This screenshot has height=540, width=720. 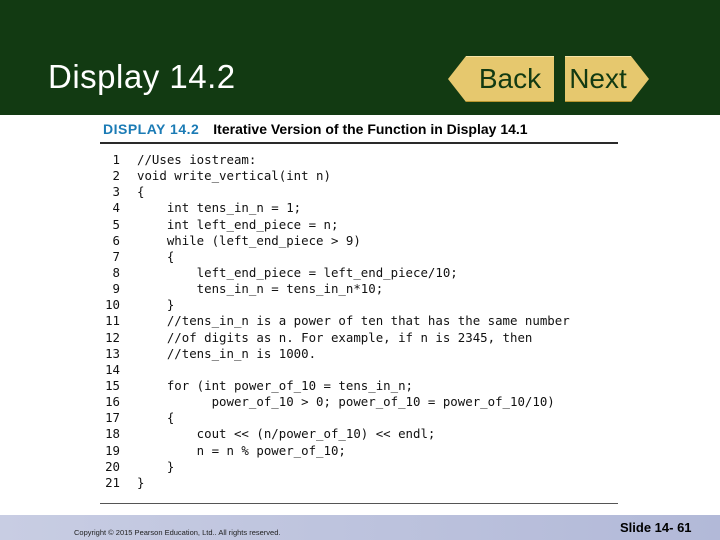 I want to click on line-number: 6, so click(x=116, y=240).